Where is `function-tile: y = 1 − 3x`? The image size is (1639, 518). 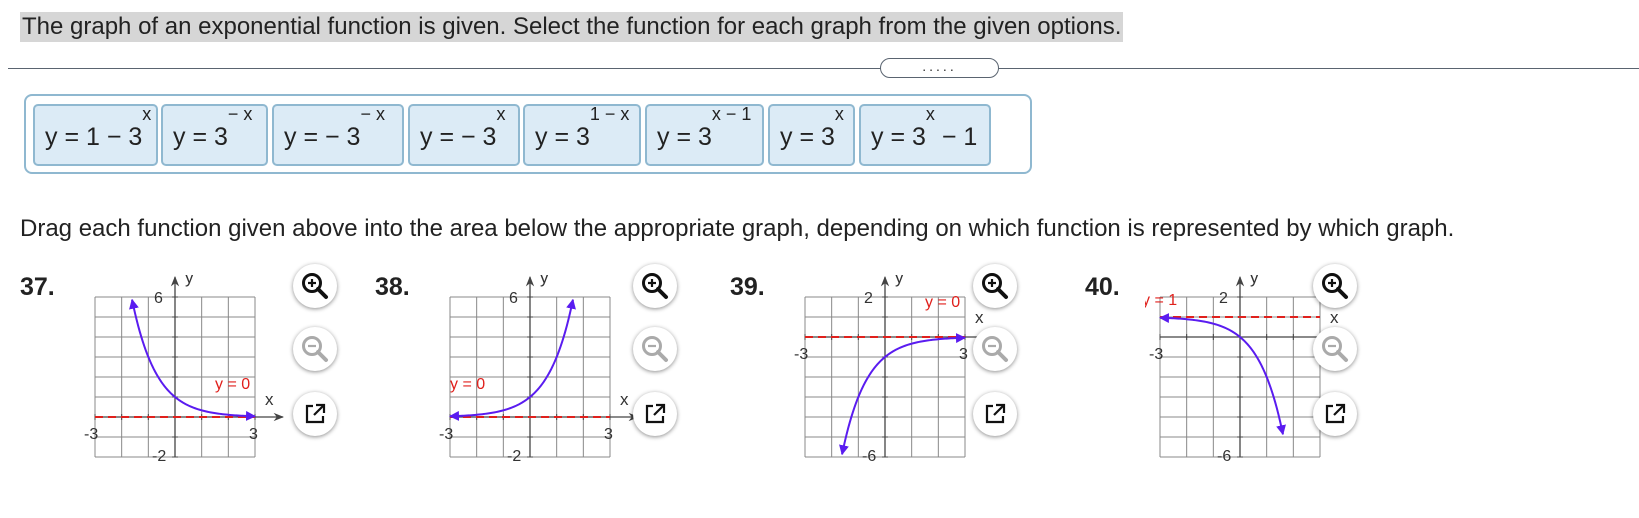 function-tile: y = 1 − 3x is located at coordinates (95, 135).